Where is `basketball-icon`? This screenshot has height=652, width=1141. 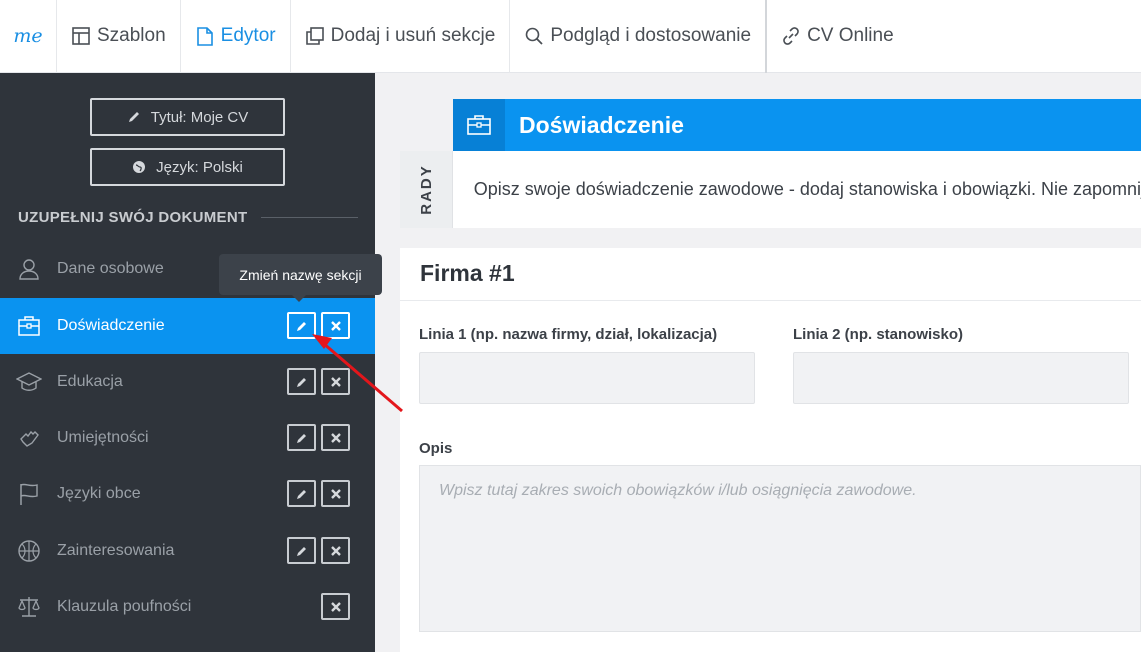 basketball-icon is located at coordinates (29, 551).